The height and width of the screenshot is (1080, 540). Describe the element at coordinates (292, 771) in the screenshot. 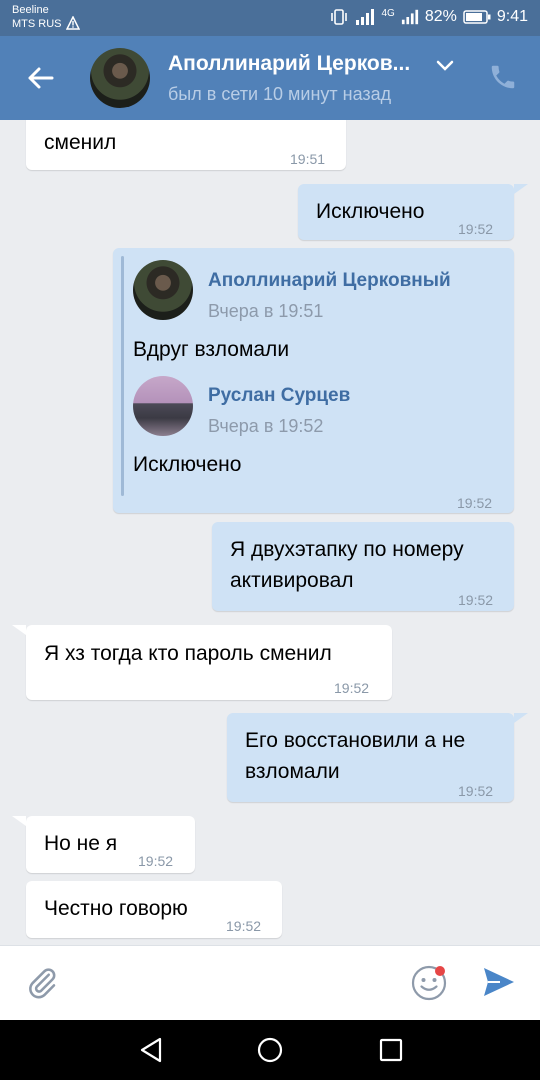

I see `message-text-line-2: взломали` at that location.